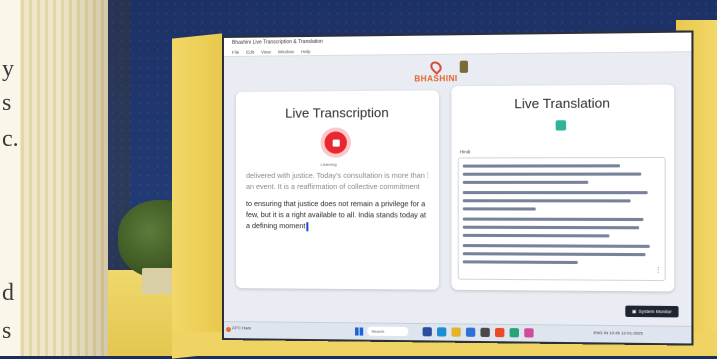  I want to click on store-icon, so click(470, 332).